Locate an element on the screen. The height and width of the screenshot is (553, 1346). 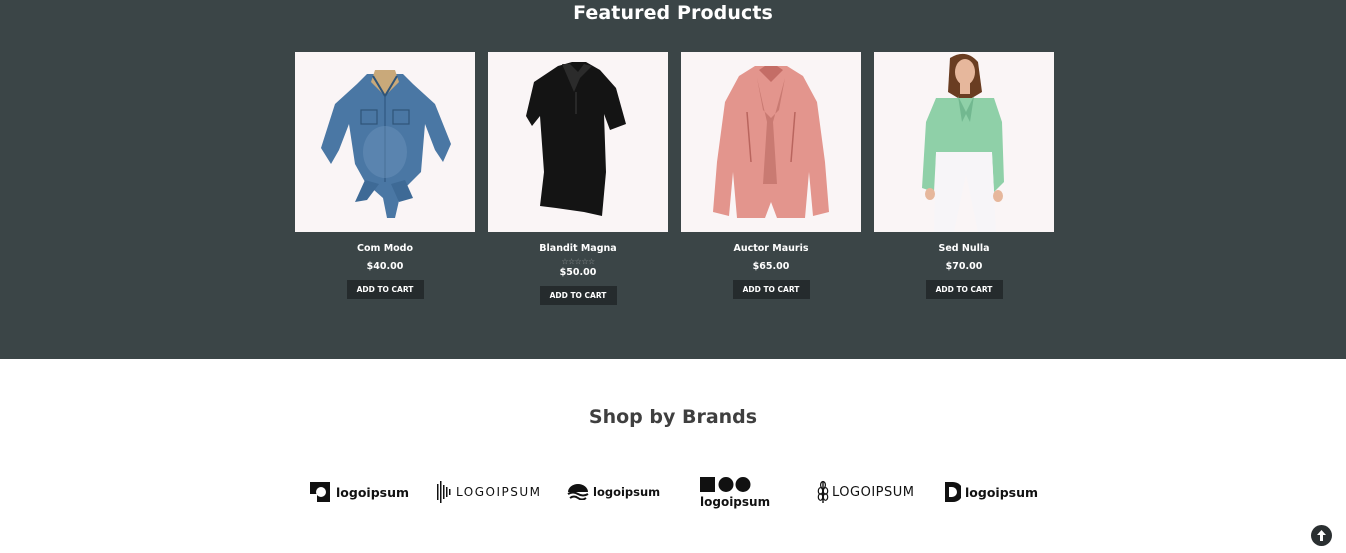
product-name: Com Modo is located at coordinates (385, 248).